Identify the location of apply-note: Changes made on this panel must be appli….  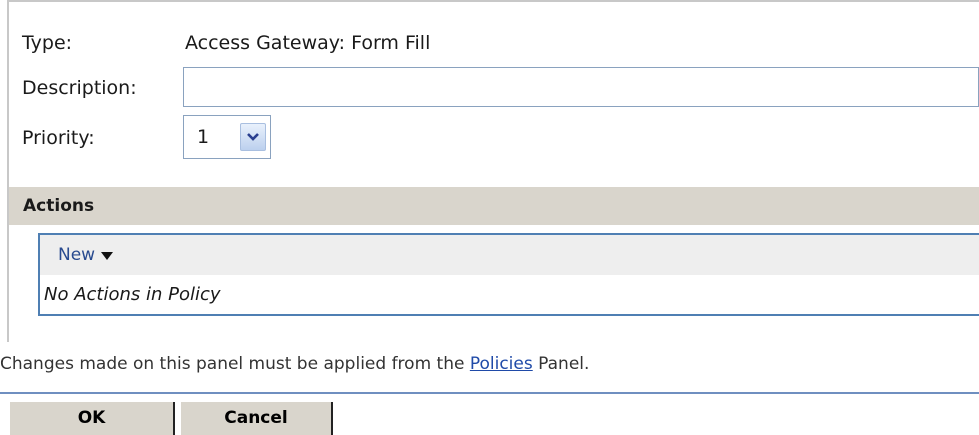
(294, 364).